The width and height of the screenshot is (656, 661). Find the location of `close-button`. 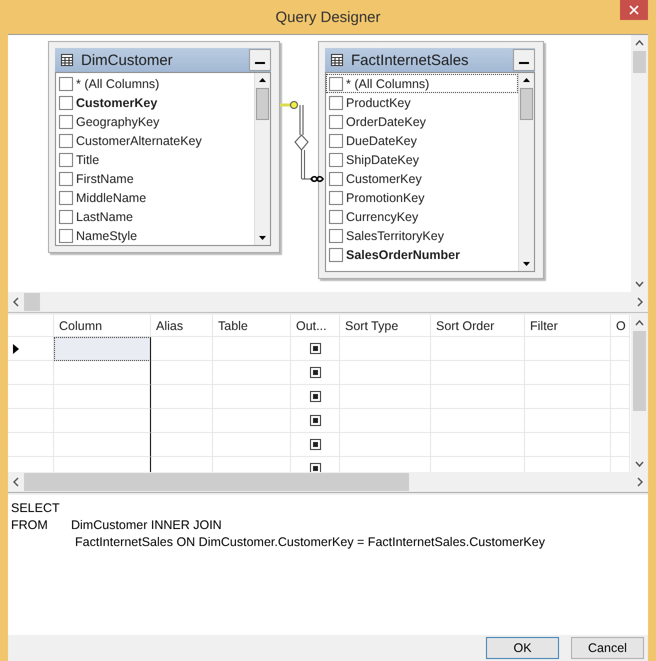

close-button is located at coordinates (634, 10).